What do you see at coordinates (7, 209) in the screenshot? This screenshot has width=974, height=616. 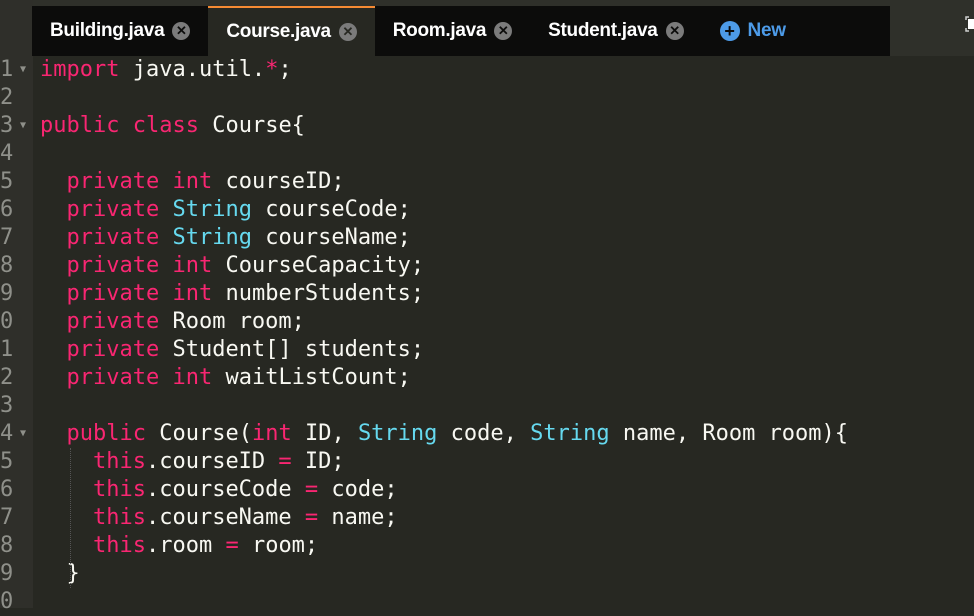 I see `line-number: 6` at bounding box center [7, 209].